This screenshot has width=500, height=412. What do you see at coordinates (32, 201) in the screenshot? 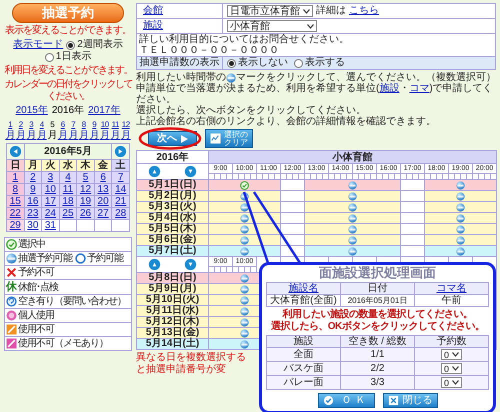
I see `day-link: 16` at bounding box center [32, 201].